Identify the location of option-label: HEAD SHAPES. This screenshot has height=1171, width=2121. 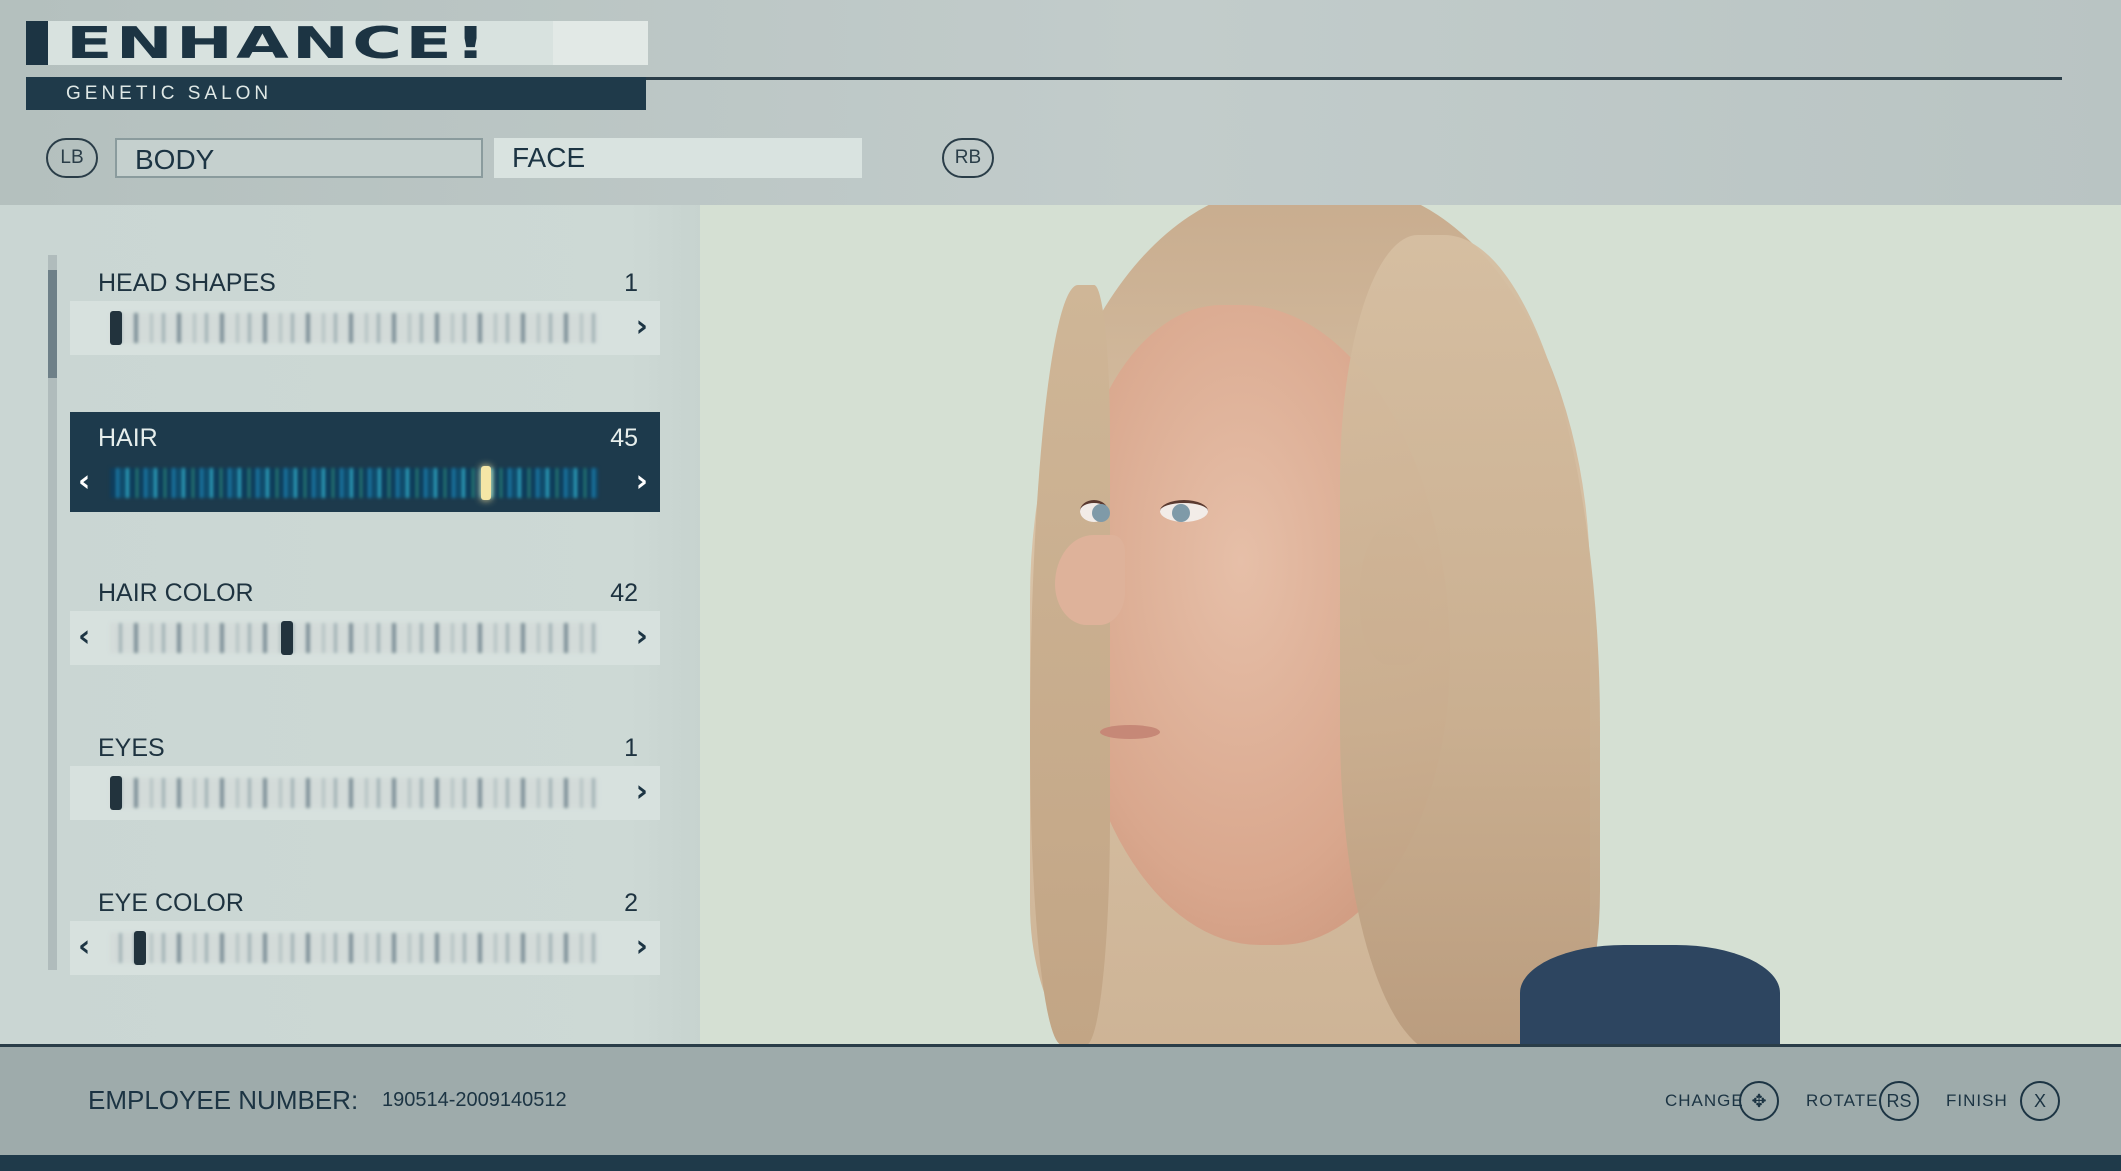
(187, 283).